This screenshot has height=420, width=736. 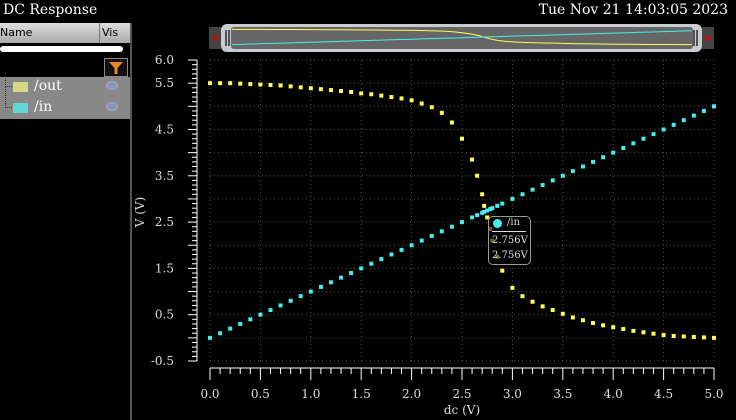 What do you see at coordinates (65, 85) in the screenshot?
I see `signal-row-out: /out` at bounding box center [65, 85].